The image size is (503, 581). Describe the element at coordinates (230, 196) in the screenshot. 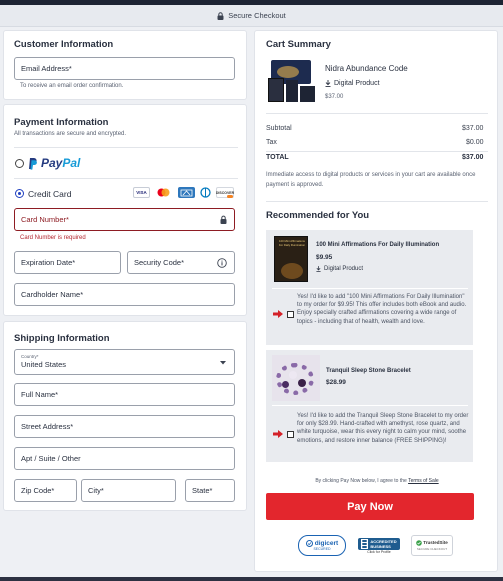

I see `discover-icon-dot` at that location.